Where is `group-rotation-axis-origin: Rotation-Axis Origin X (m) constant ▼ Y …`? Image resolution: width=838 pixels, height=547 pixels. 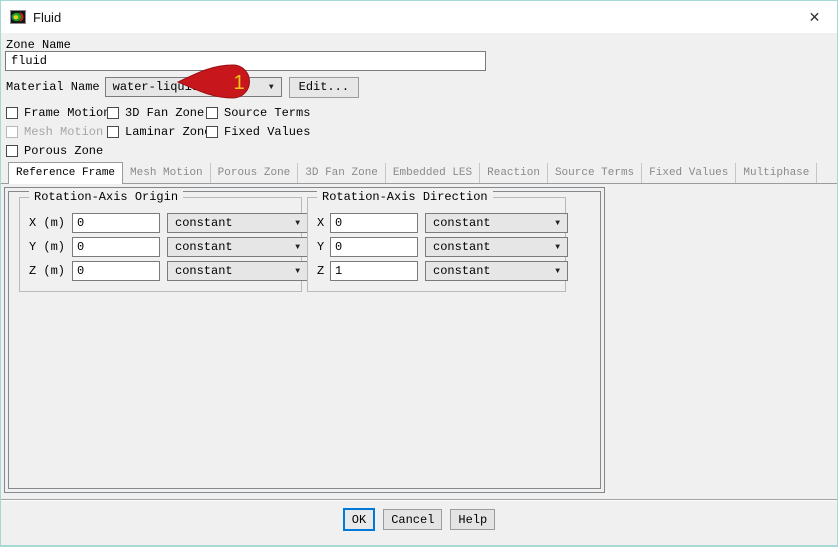
group-rotation-axis-origin: Rotation-Axis Origin X (m) constant ▼ Y … is located at coordinates (163, 241).